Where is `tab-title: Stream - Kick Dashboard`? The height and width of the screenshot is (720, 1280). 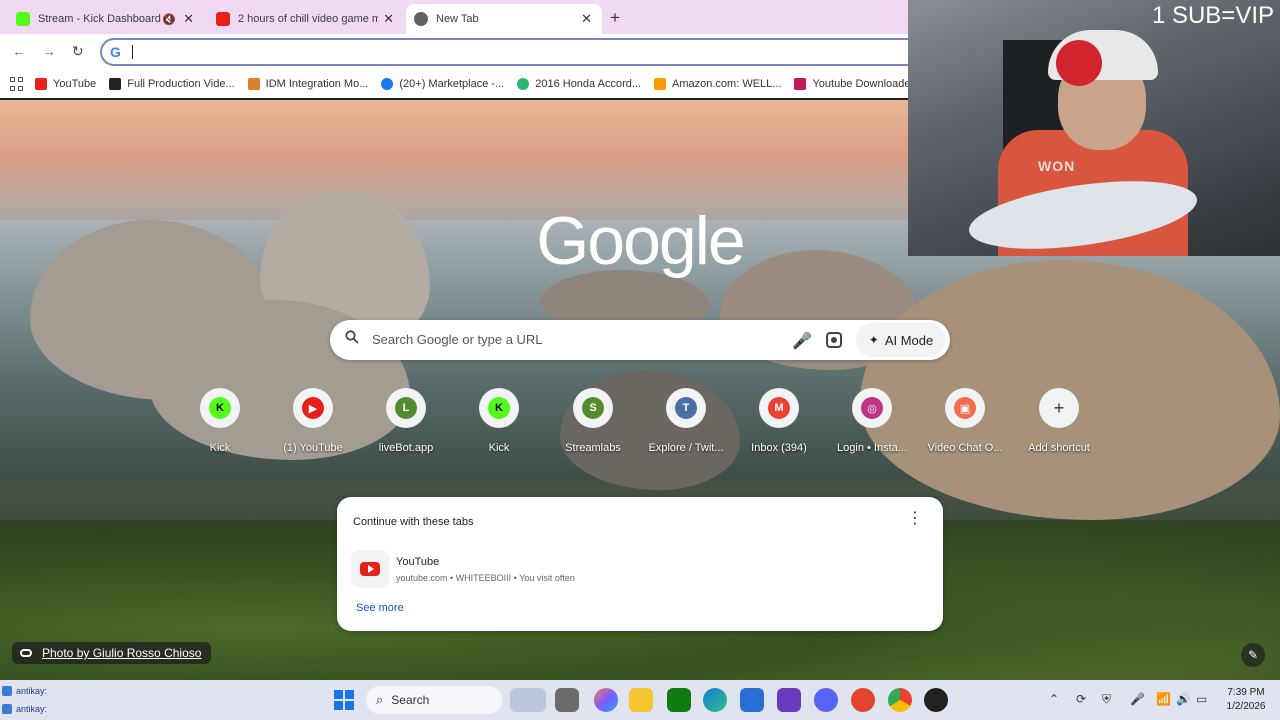 tab-title: Stream - Kick Dashboard is located at coordinates (99, 19).